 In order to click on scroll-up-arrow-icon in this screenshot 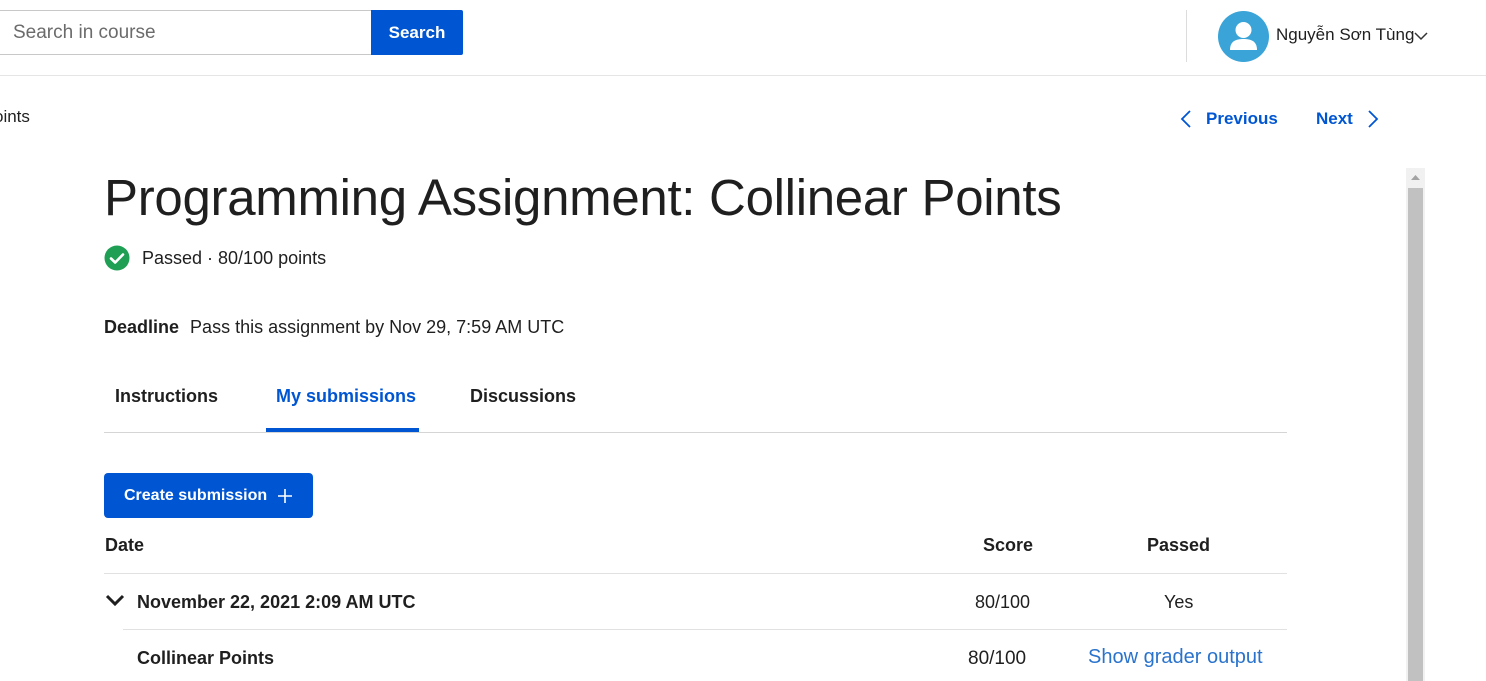, I will do `click(1415, 177)`.